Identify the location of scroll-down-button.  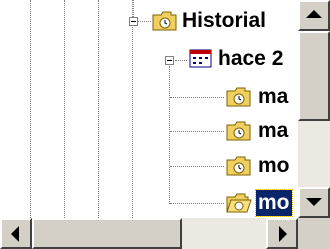
(314, 202).